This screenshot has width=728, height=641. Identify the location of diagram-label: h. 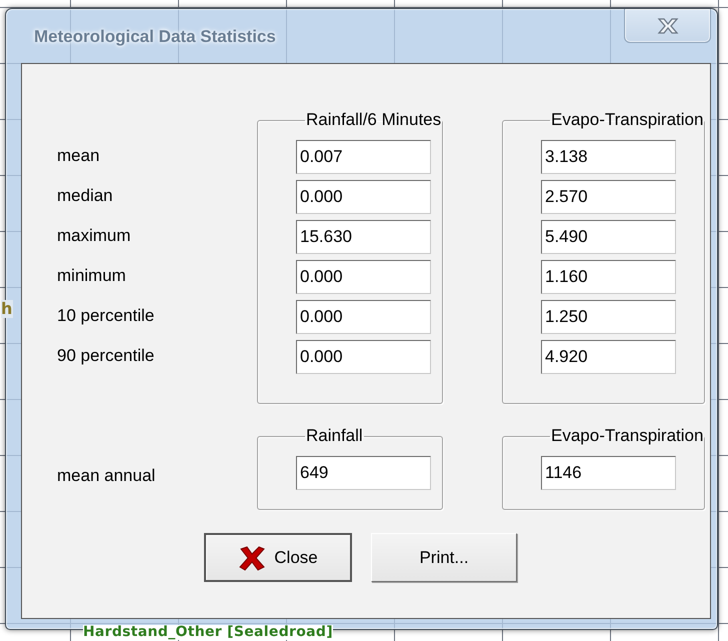
(7, 309).